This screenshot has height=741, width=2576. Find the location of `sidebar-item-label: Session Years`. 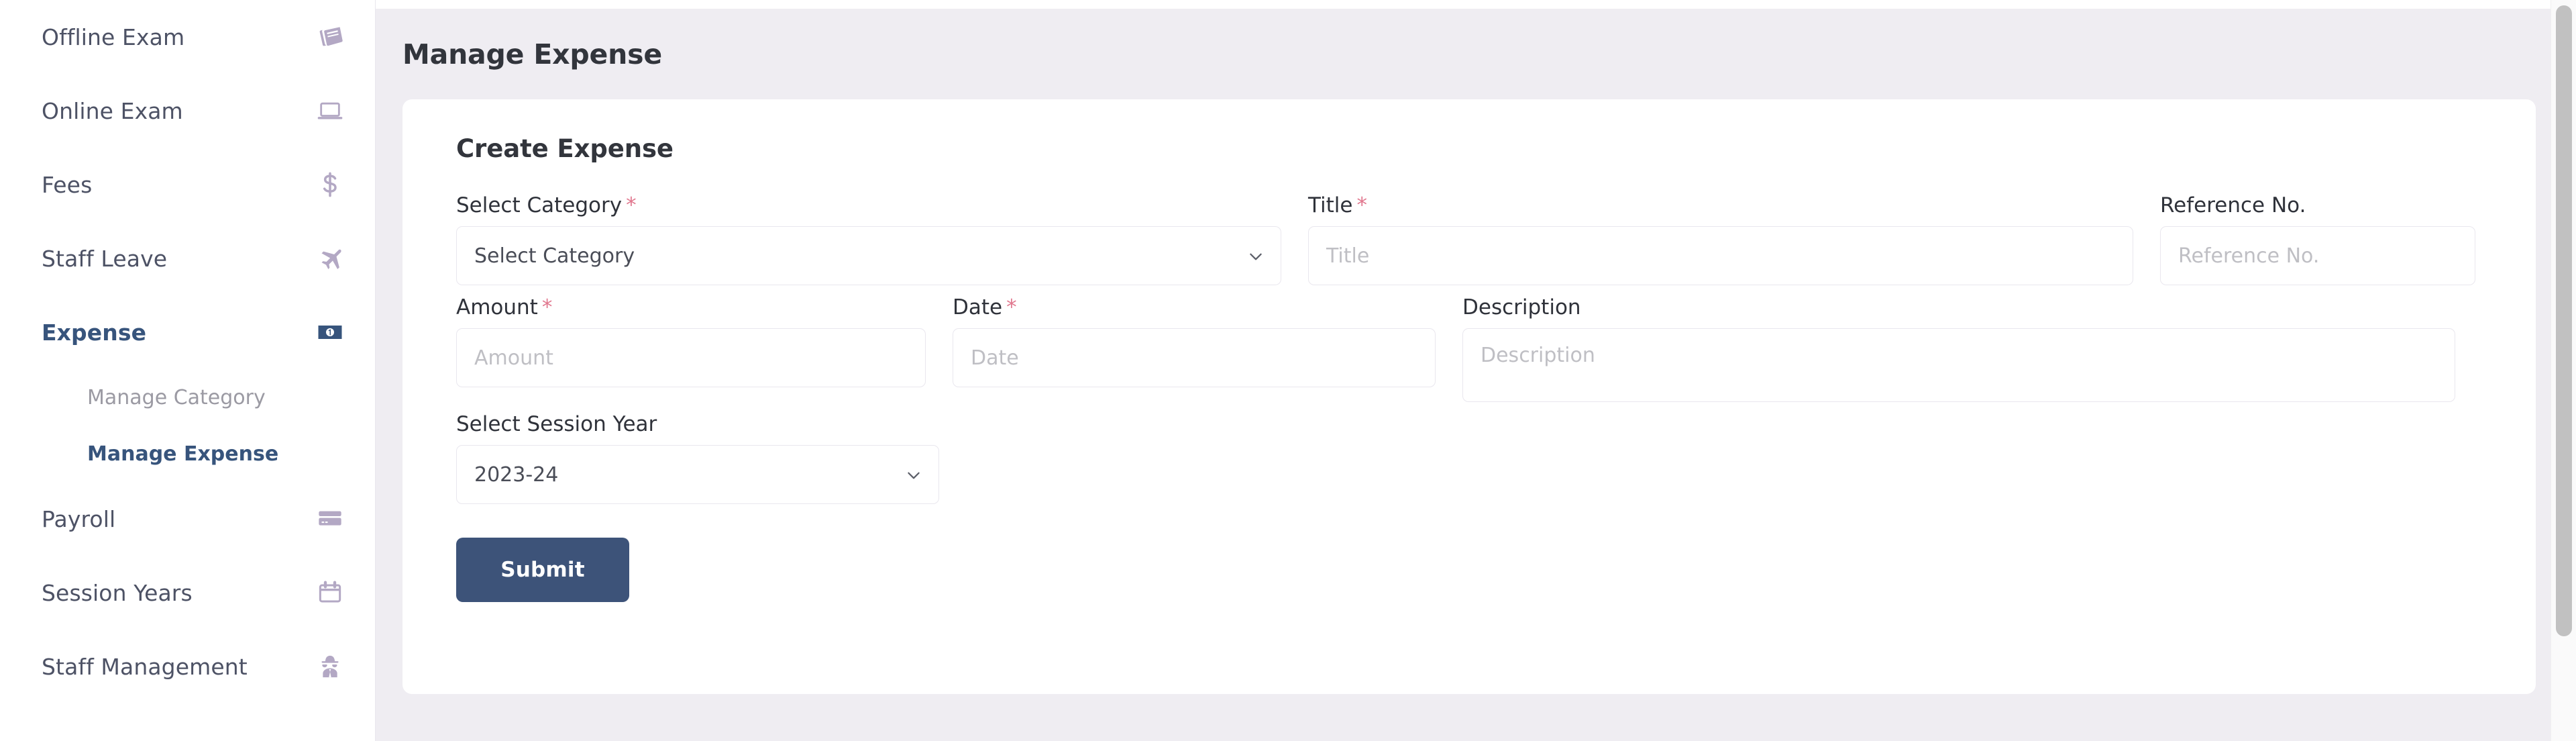

sidebar-item-label: Session Years is located at coordinates (117, 593).